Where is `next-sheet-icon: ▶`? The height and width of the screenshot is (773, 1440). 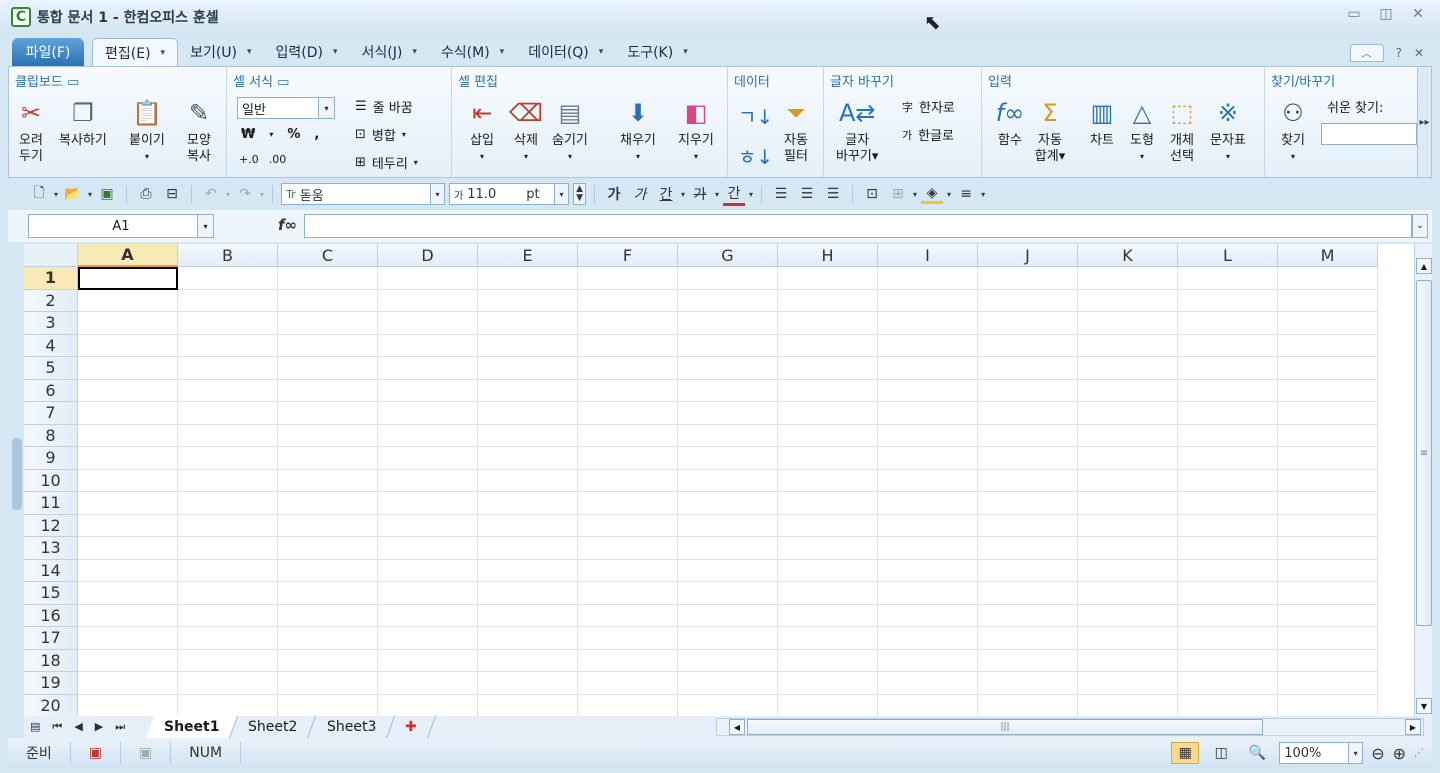 next-sheet-icon: ▶ is located at coordinates (99, 727).